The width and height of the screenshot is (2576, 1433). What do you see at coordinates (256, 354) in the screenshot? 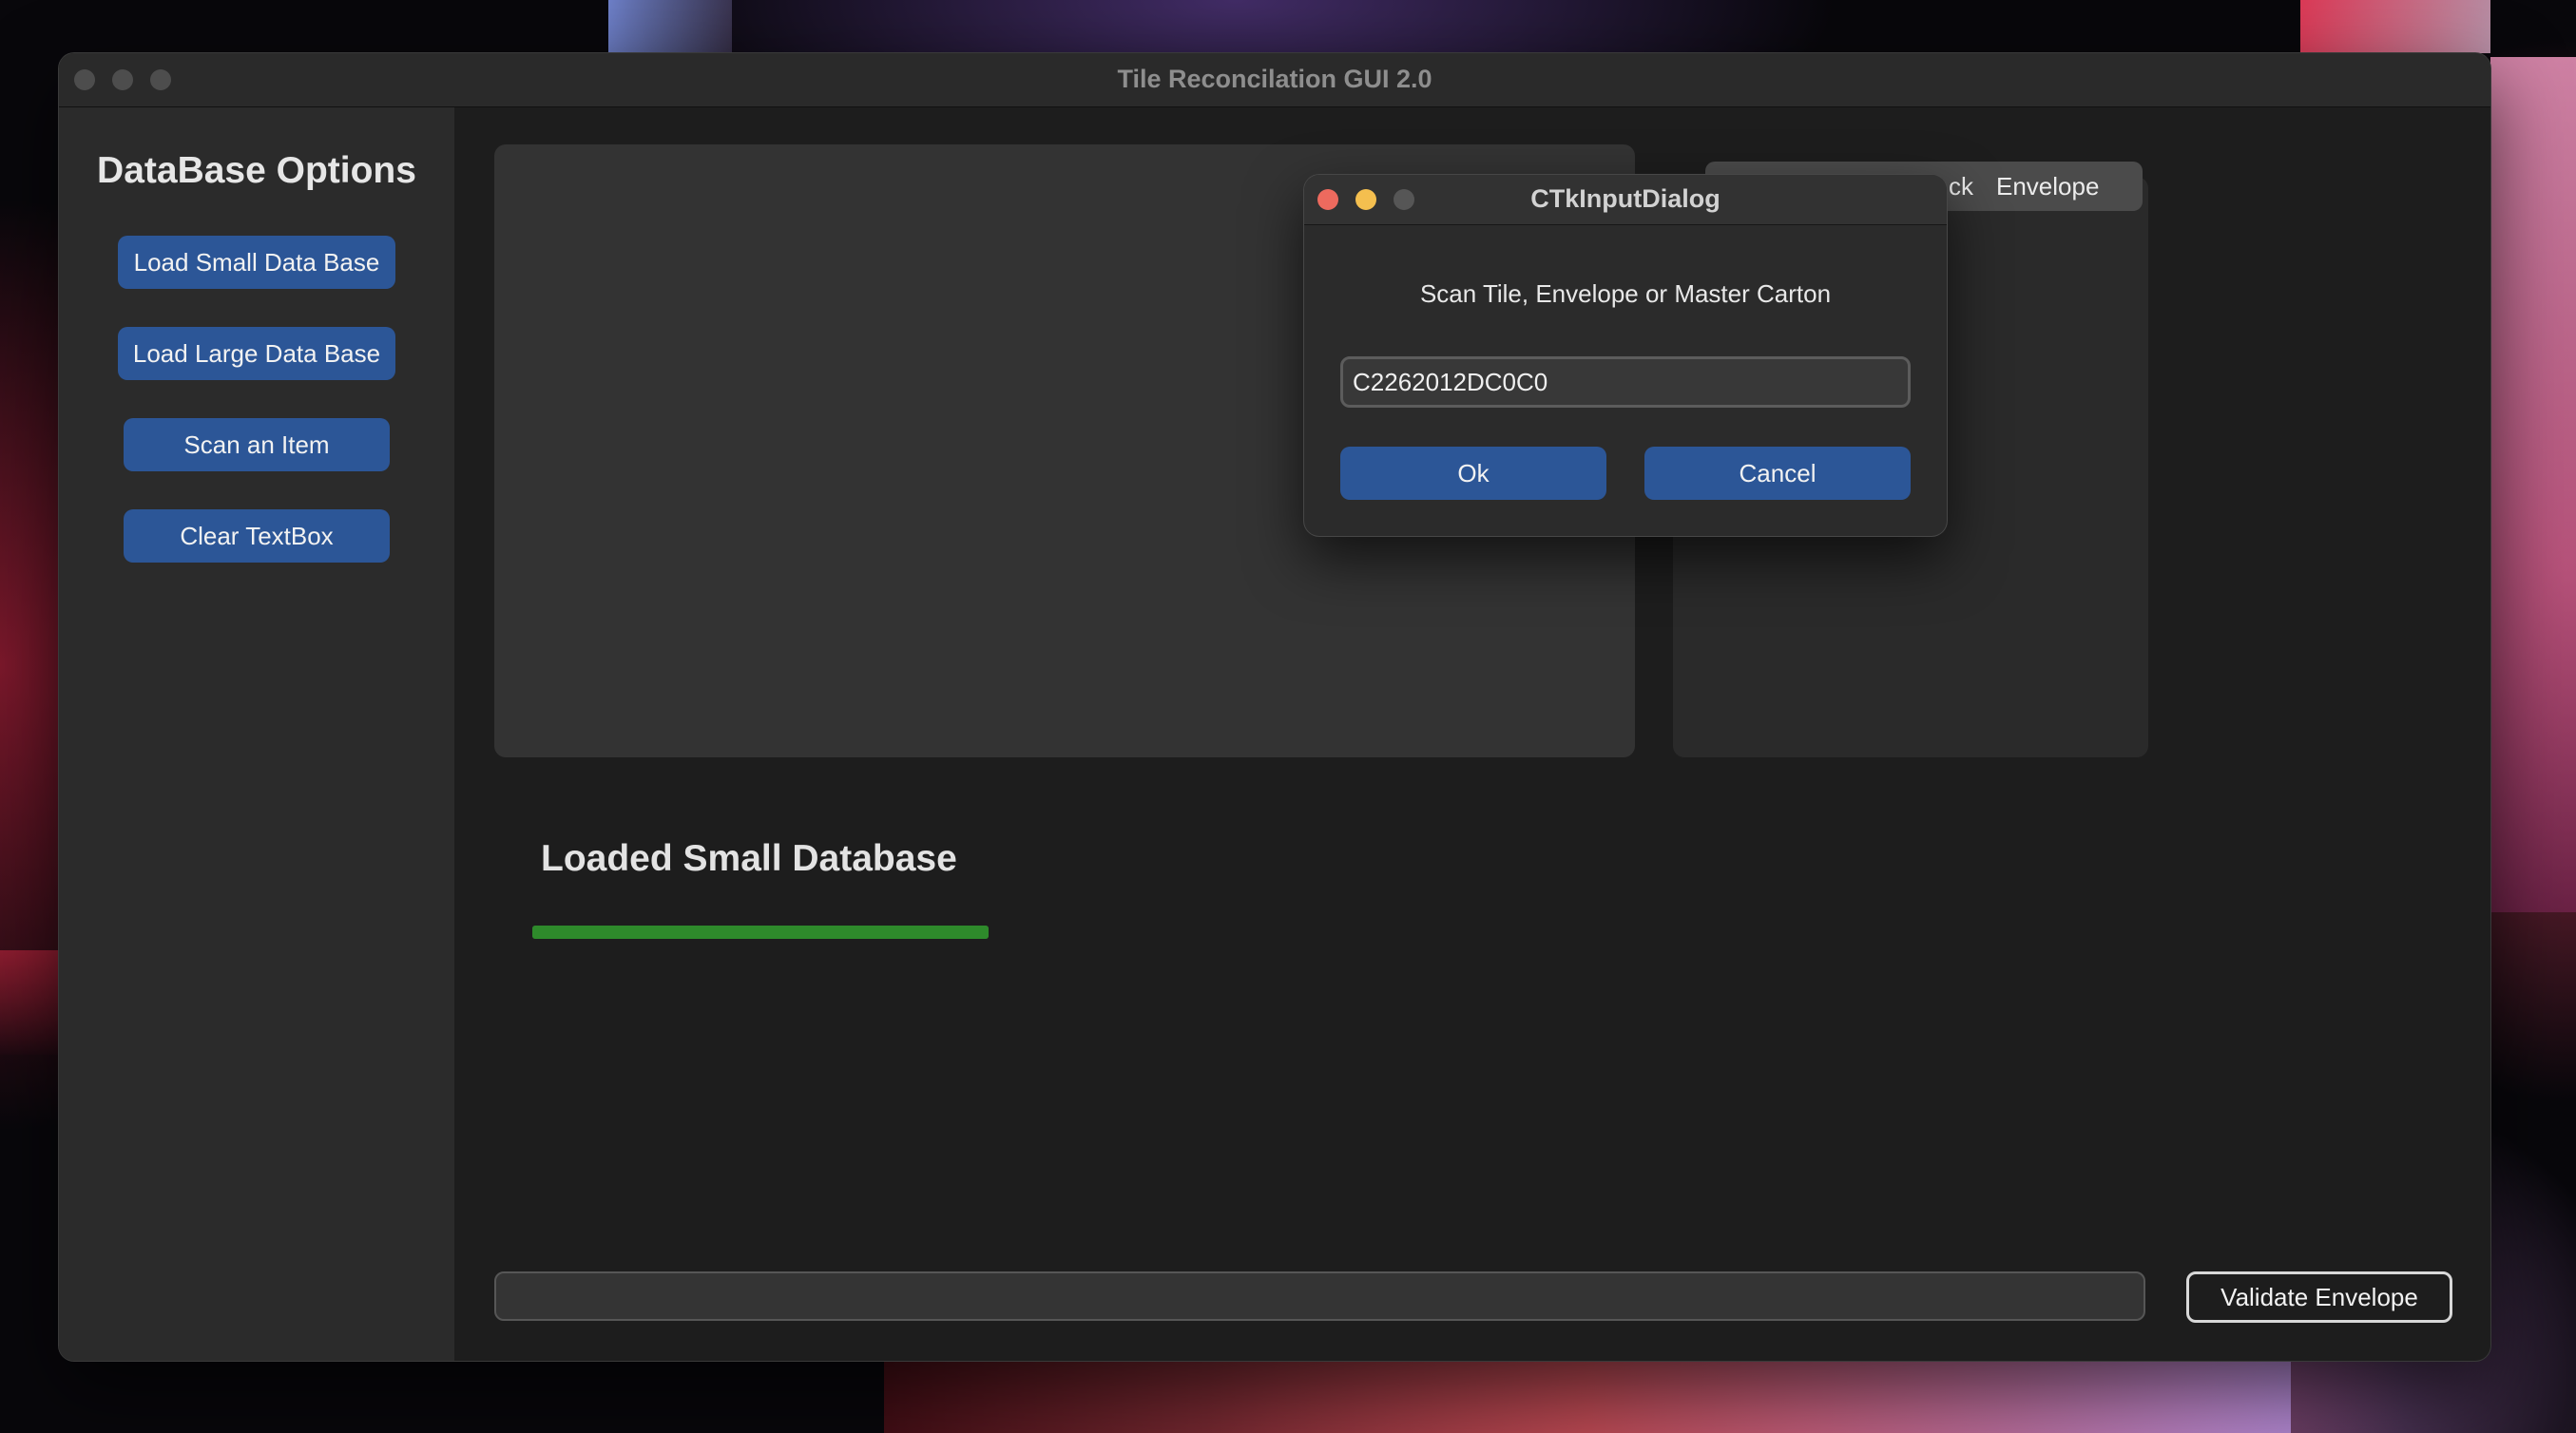
I see `load-large-database-button: Load Large Data Base` at bounding box center [256, 354].